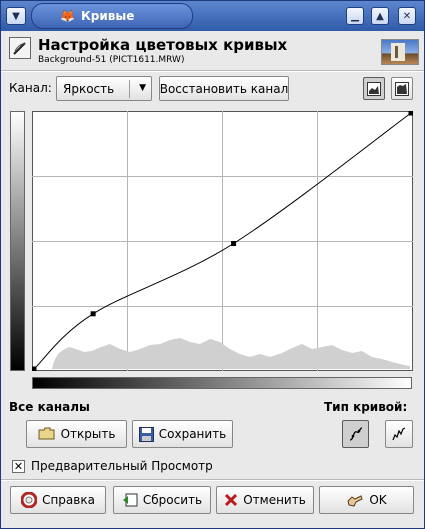 The width and height of the screenshot is (425, 529). I want to click on channel-select: Яркость ▼, so click(104, 88).